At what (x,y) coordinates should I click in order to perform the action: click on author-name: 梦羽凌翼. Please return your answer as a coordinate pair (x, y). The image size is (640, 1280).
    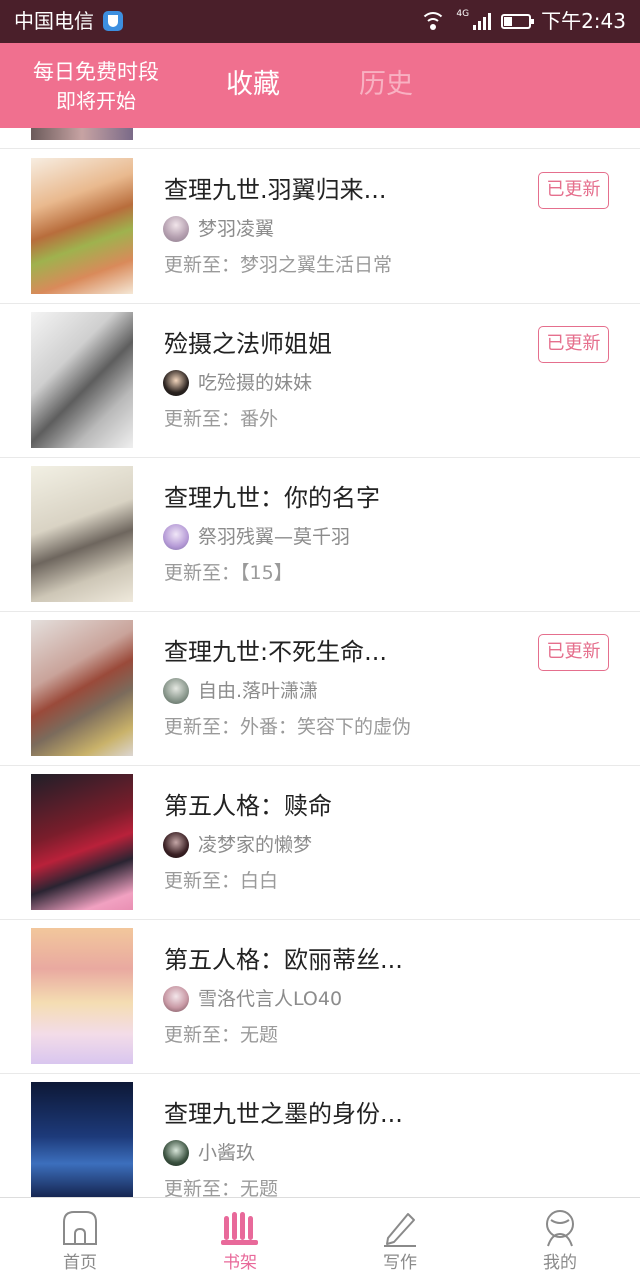
    Looking at the image, I should click on (236, 229).